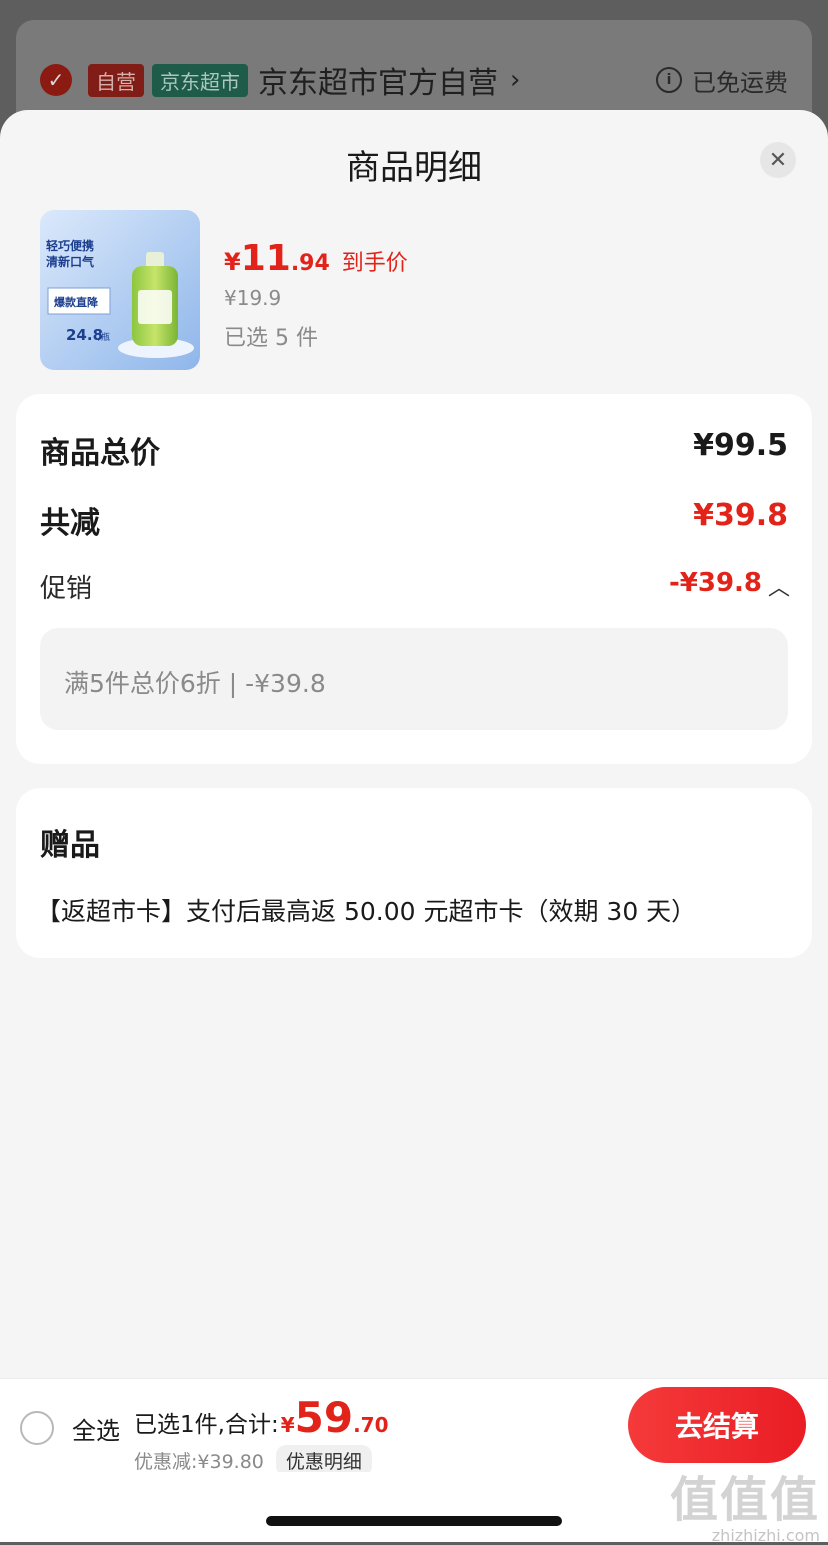 Image resolution: width=828 pixels, height=1545 pixels. What do you see at coordinates (116, 80) in the screenshot?
I see `self-operated-tag: 自营` at bounding box center [116, 80].